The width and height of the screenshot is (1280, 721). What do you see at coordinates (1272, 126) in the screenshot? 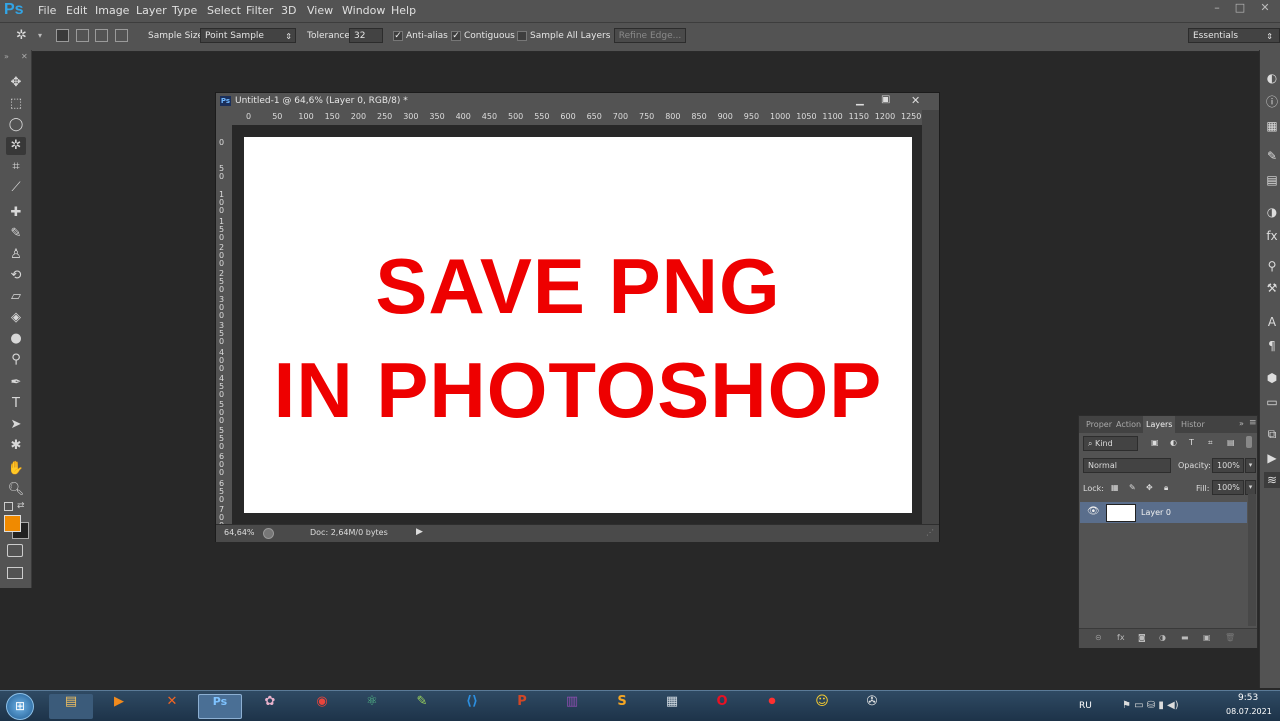
I see `swatches-panel-icon: ▦` at bounding box center [1272, 126].